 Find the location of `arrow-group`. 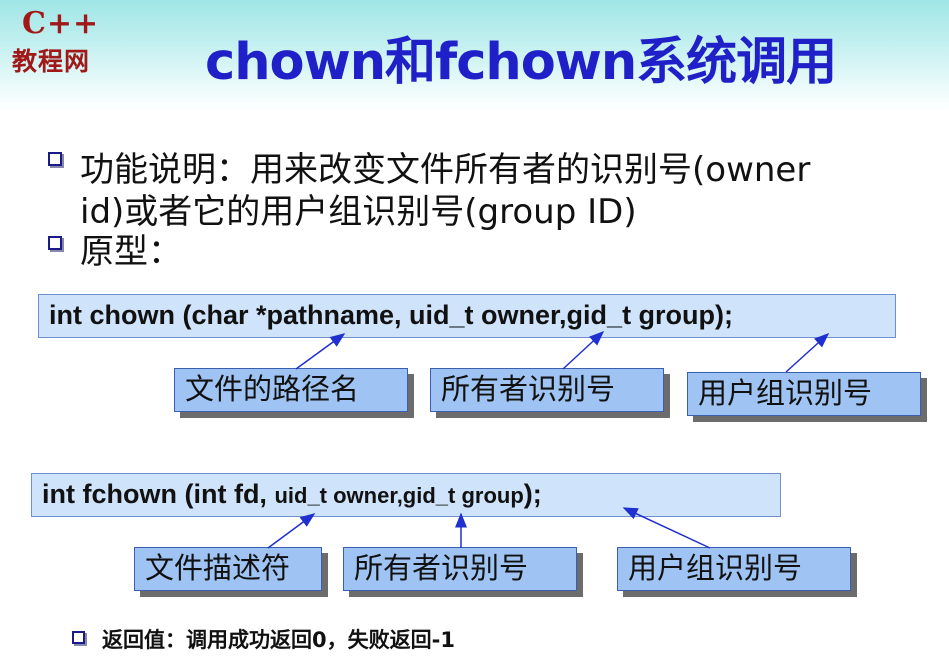

arrow-group is located at coordinates (807, 352).